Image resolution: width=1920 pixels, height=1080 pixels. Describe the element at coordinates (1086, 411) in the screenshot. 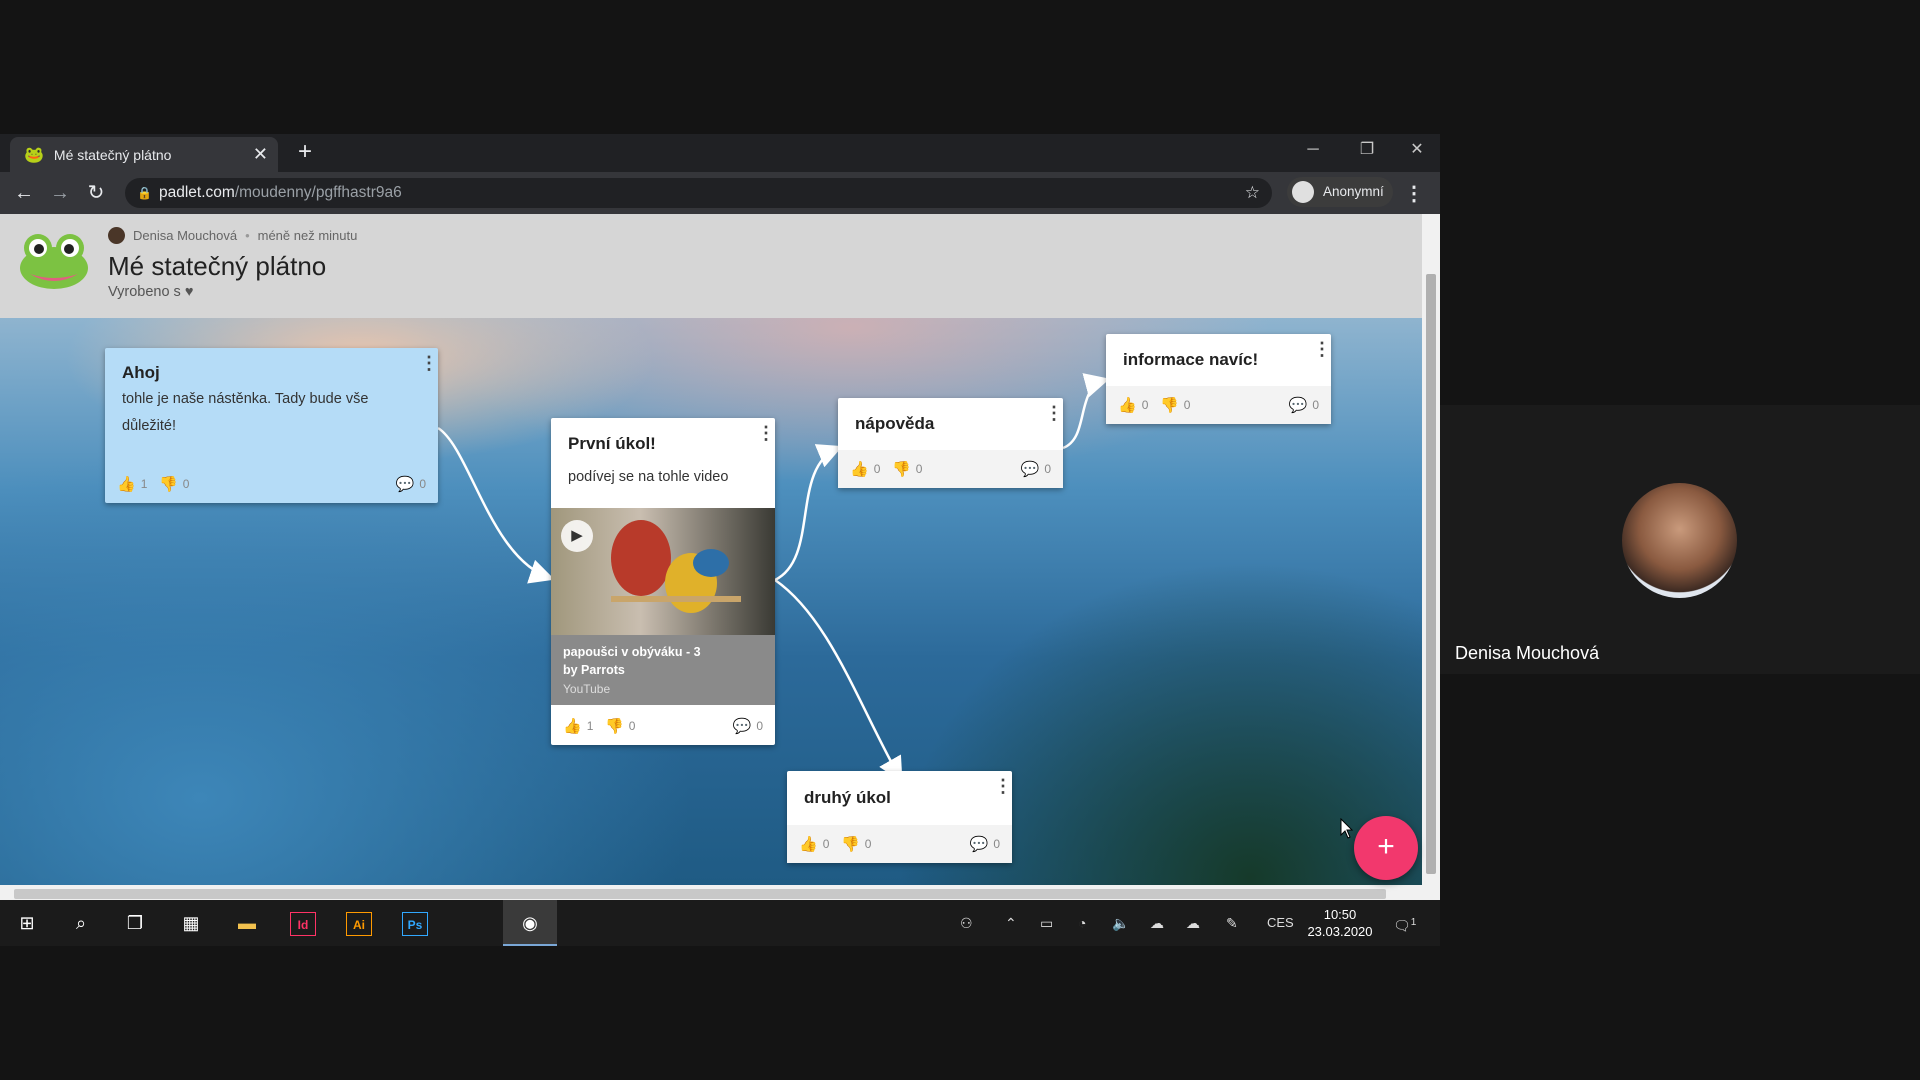

I see `connector-napoveda-informace` at that location.